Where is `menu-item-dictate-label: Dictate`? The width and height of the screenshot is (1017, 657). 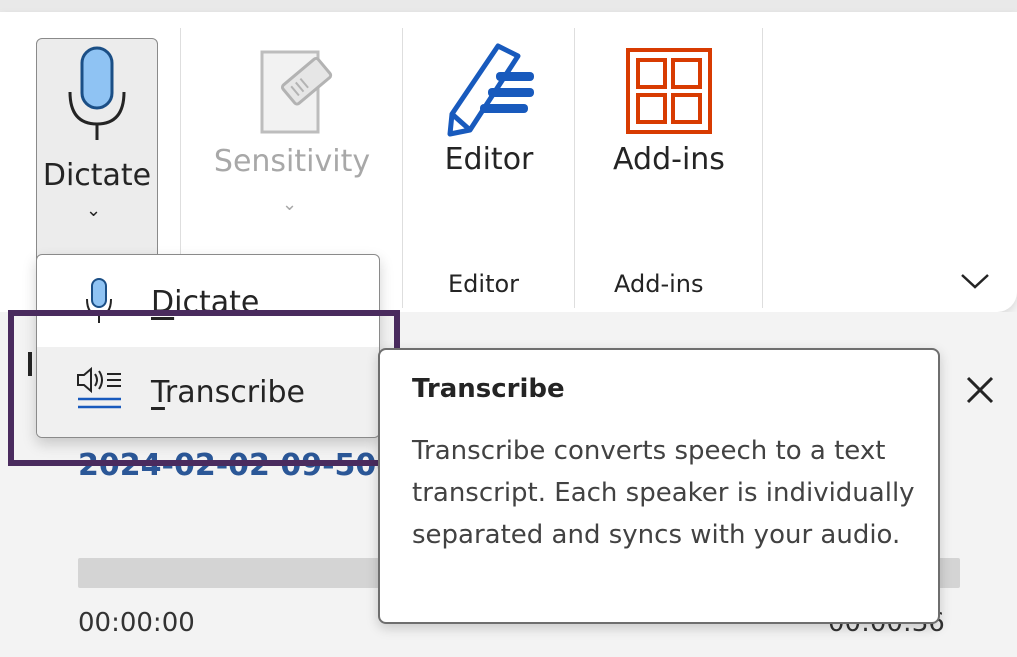
menu-item-dictate-label: Dictate is located at coordinates (205, 302).